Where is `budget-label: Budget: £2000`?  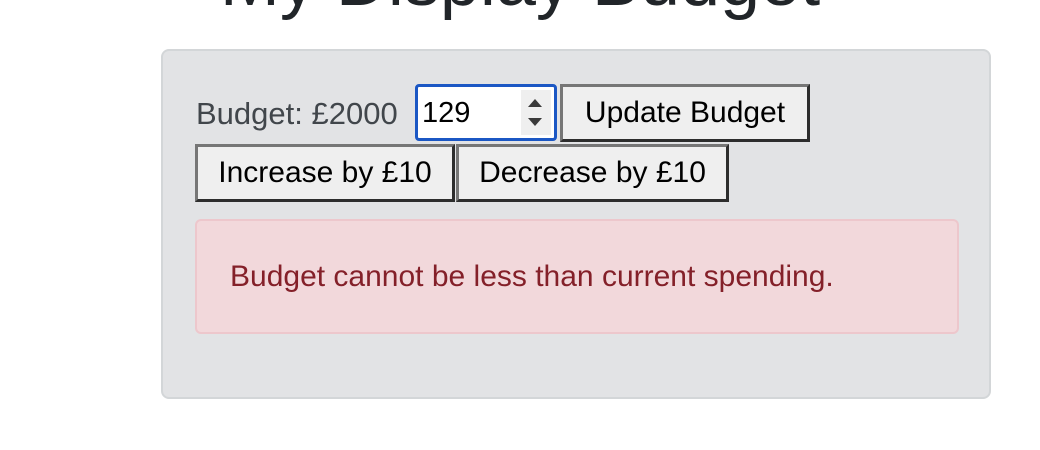 budget-label: Budget: £2000 is located at coordinates (297, 113).